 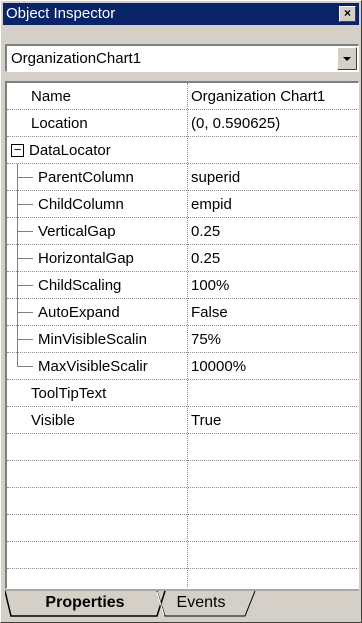 What do you see at coordinates (51, 96) in the screenshot?
I see `property-name: Name` at bounding box center [51, 96].